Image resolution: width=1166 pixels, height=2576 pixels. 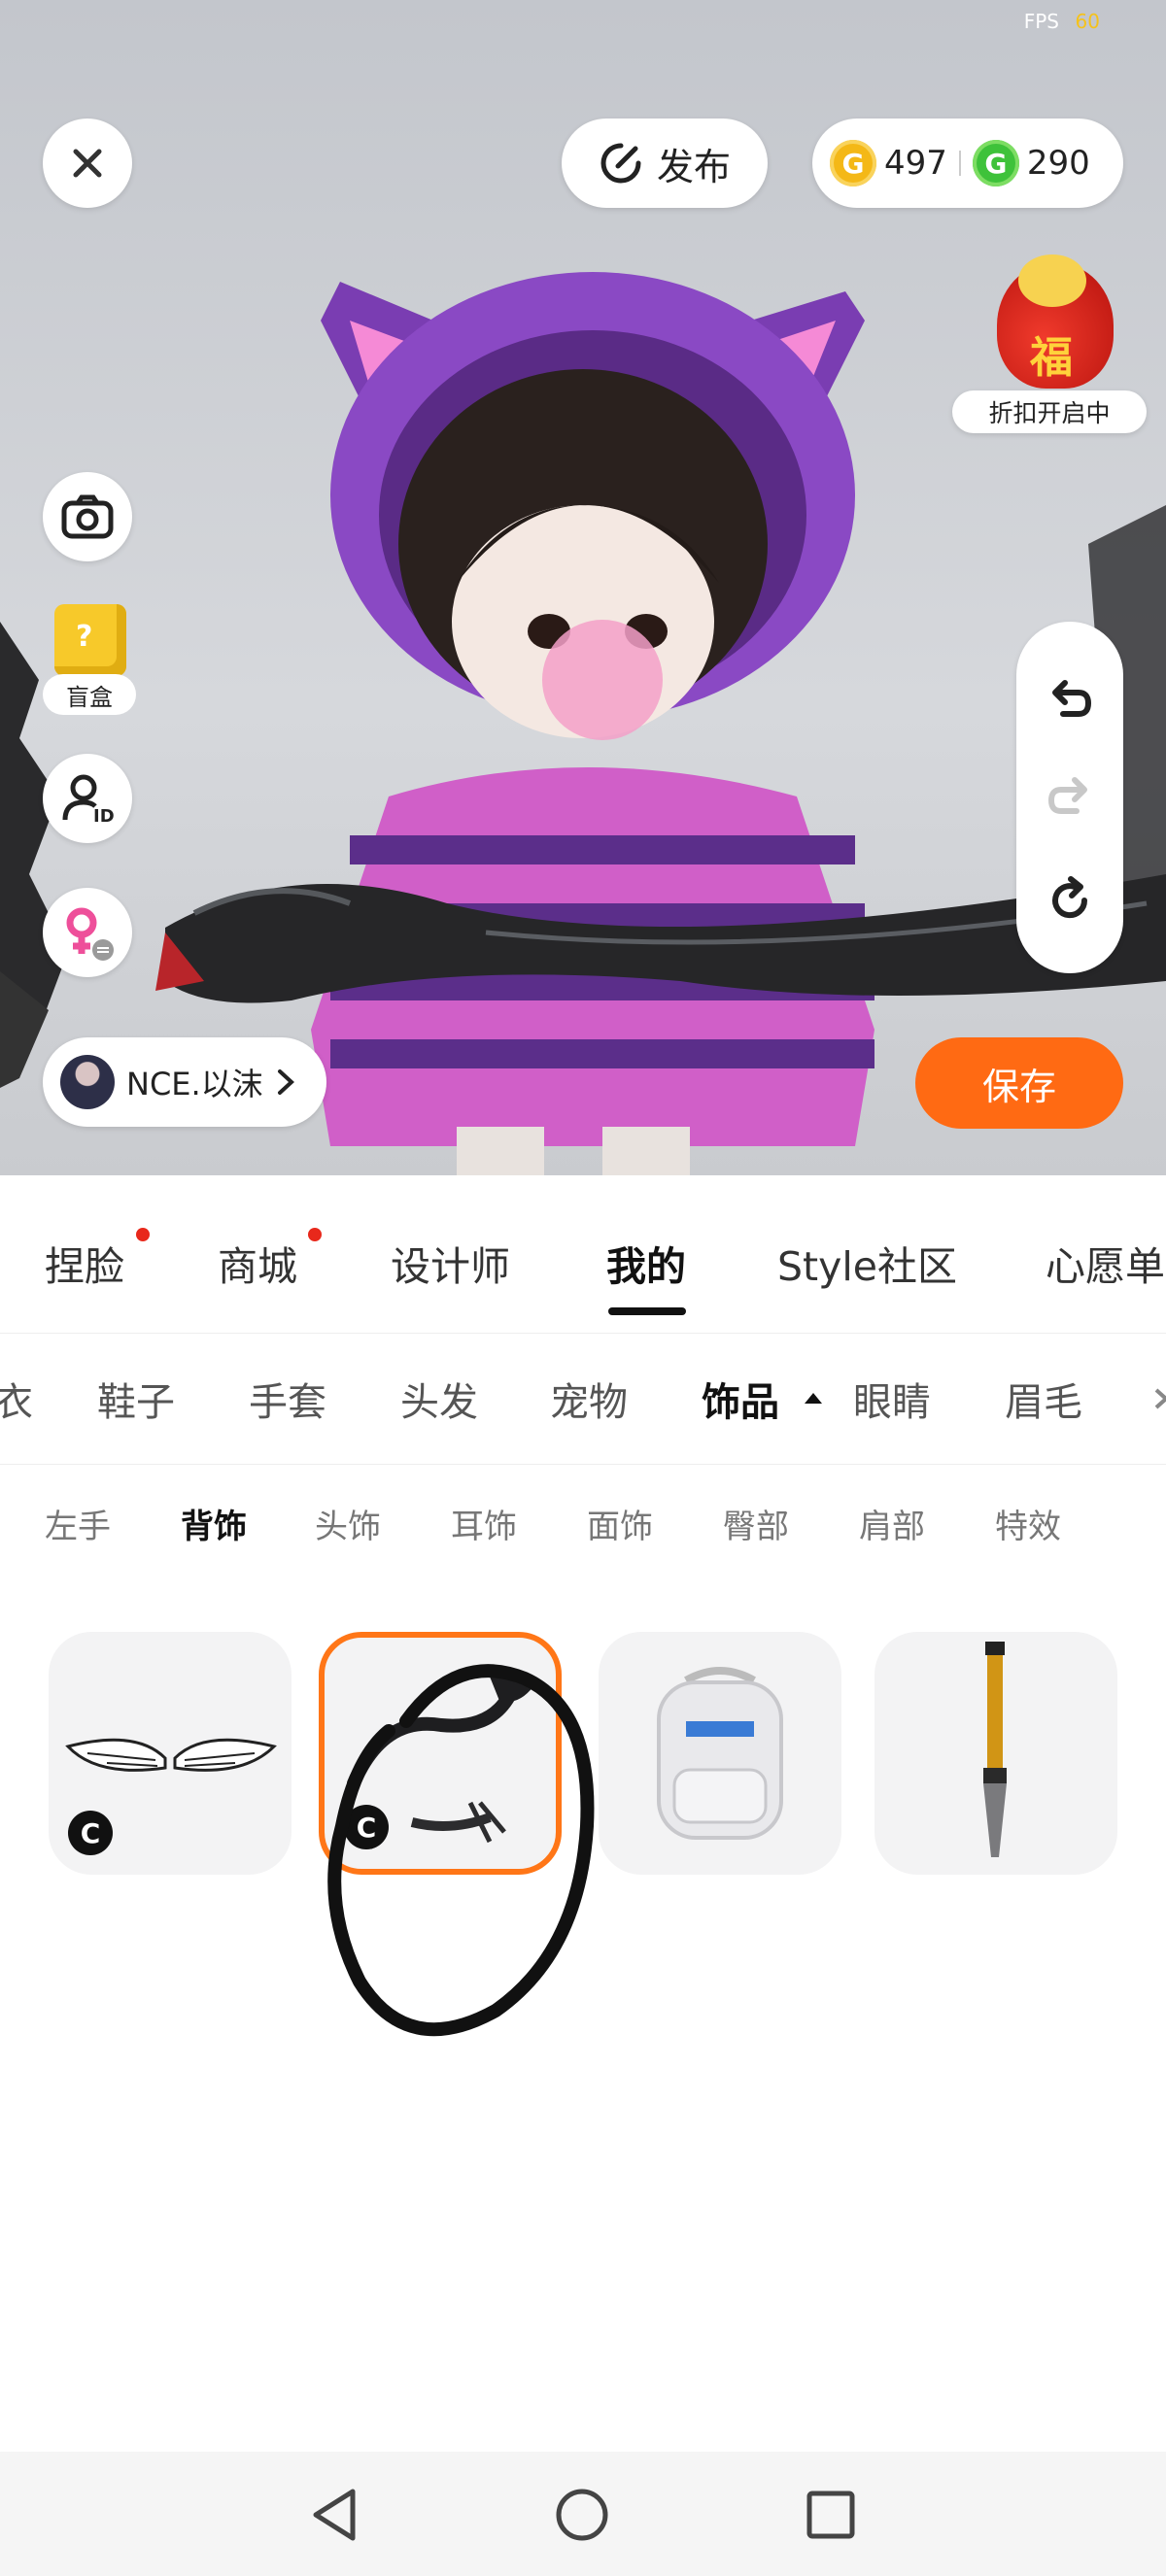 I want to click on id-icon: ID, so click(x=88, y=800).